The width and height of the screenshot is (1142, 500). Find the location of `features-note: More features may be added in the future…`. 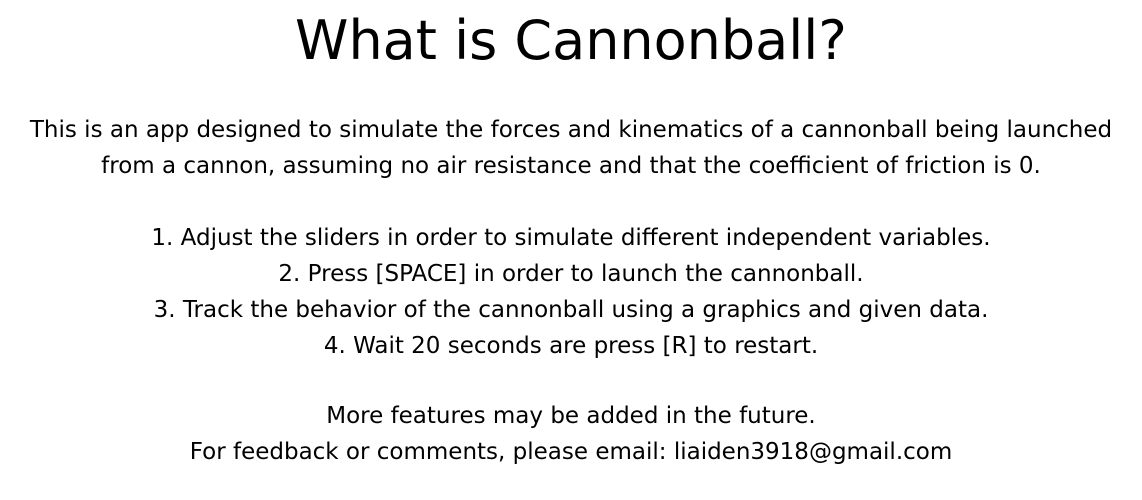

features-note: More features may be added in the future… is located at coordinates (571, 416).